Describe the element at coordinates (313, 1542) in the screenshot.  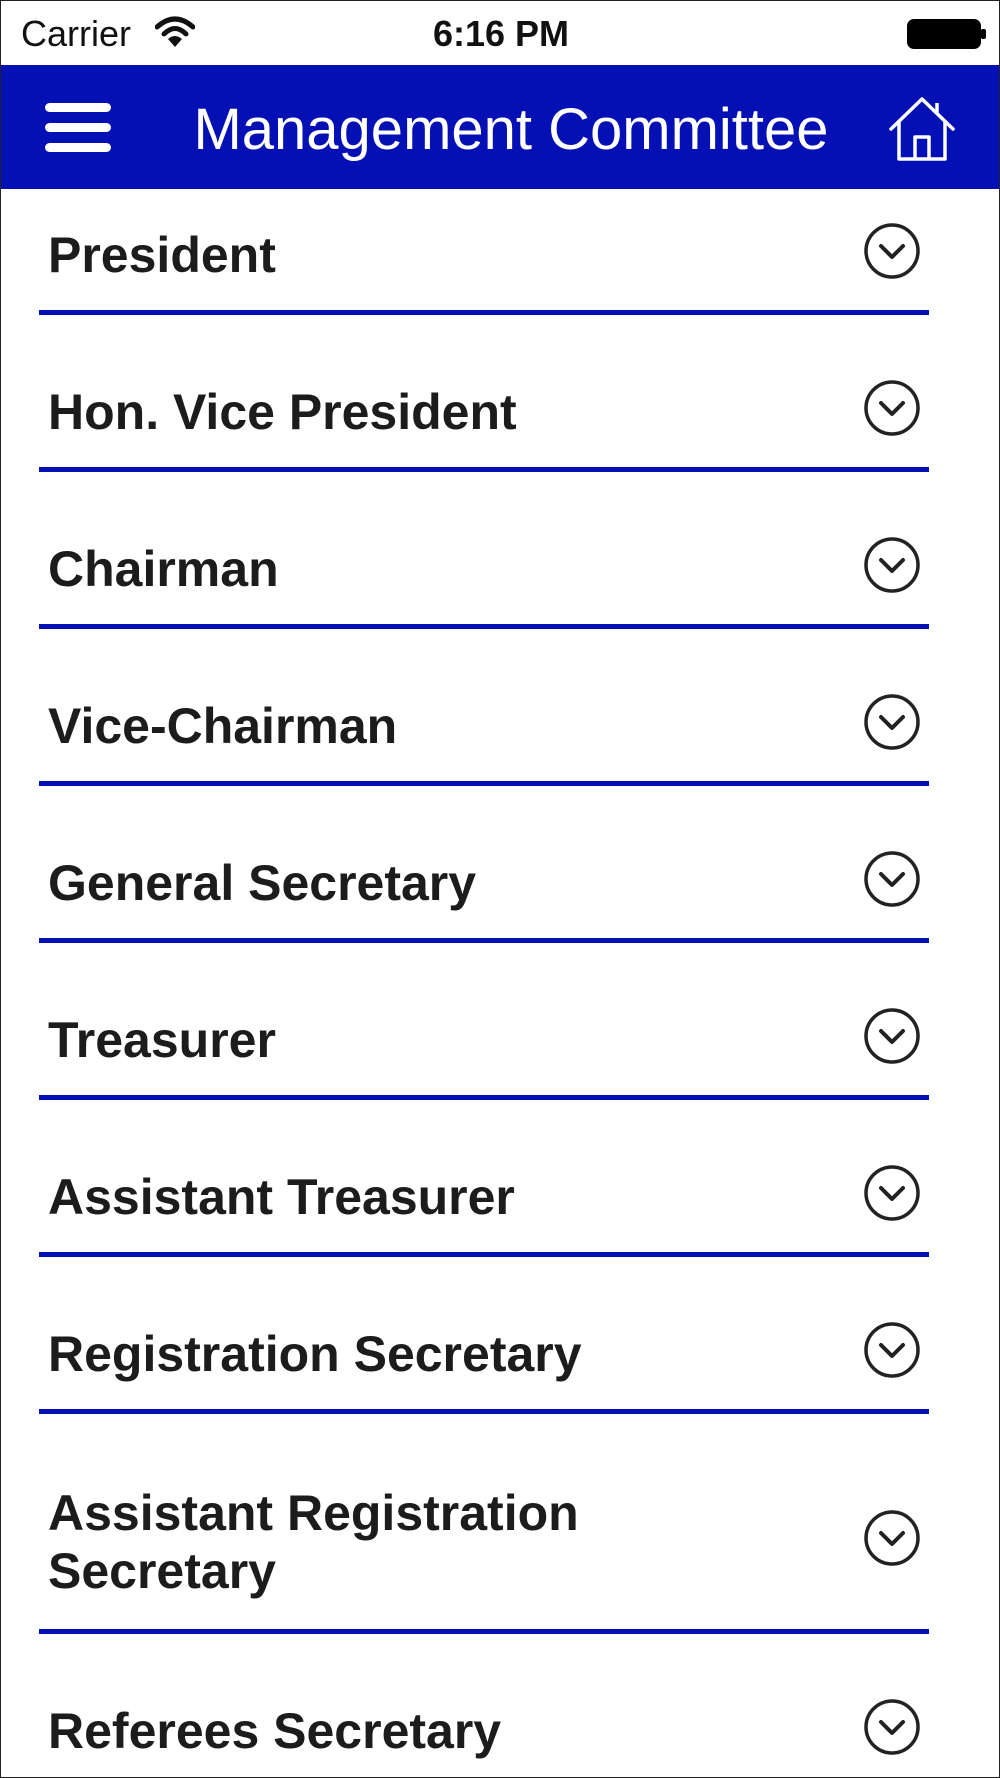
I see `list-item-label: Assistant Registration Secretary` at that location.